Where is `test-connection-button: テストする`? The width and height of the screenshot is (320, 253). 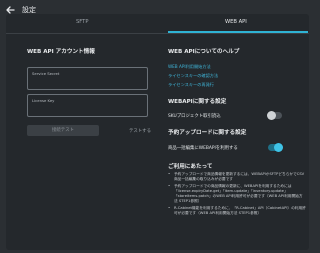
test-connection-button: テストする is located at coordinates (140, 131).